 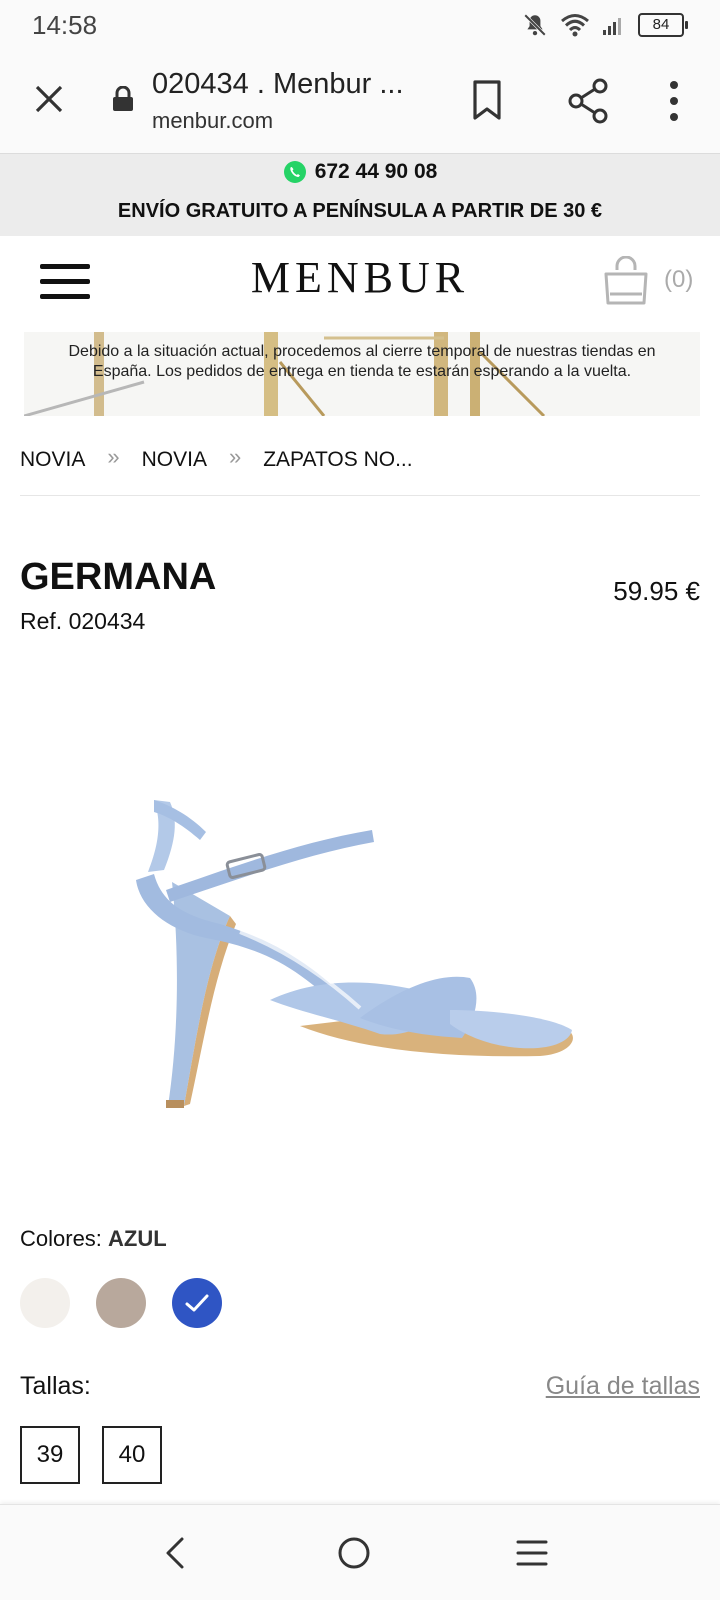 What do you see at coordinates (678, 280) in the screenshot?
I see `cart-count: (0)` at bounding box center [678, 280].